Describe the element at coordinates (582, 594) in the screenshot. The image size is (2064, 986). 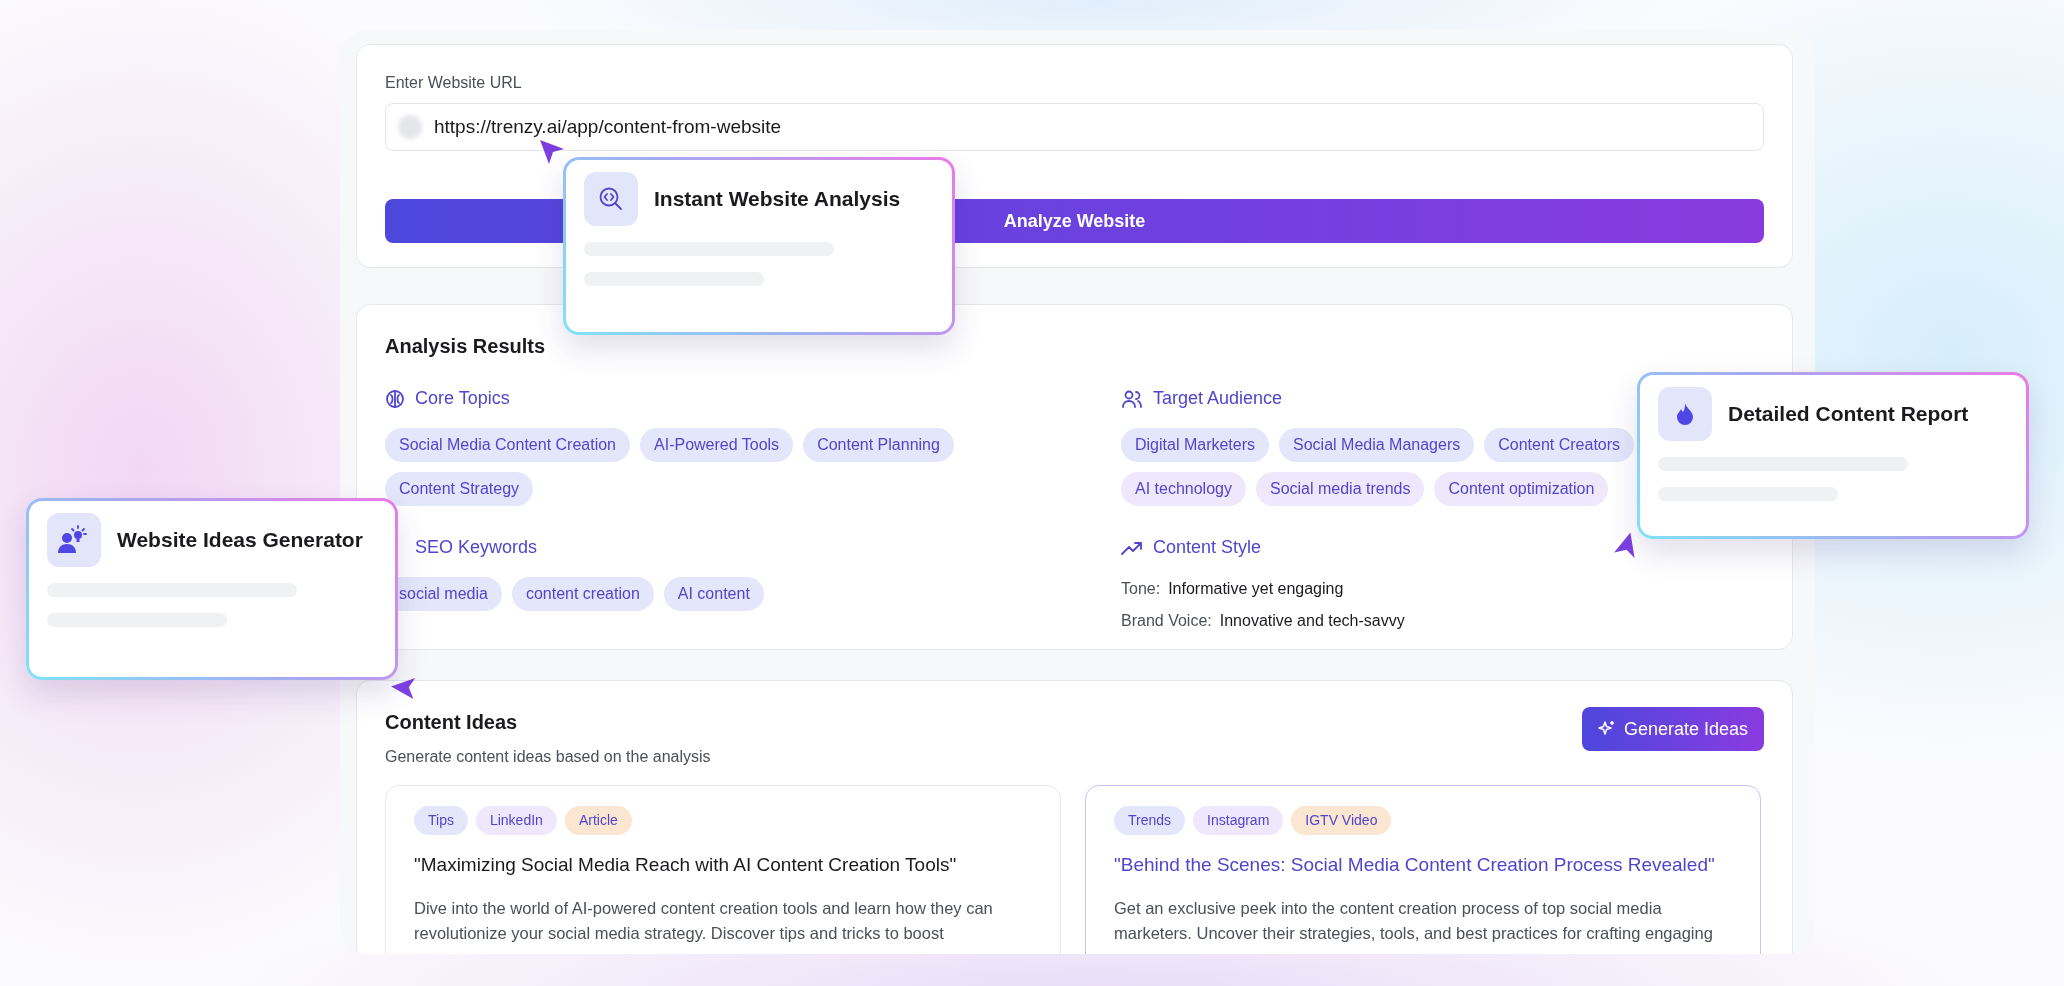
I see `tag: content creation` at that location.